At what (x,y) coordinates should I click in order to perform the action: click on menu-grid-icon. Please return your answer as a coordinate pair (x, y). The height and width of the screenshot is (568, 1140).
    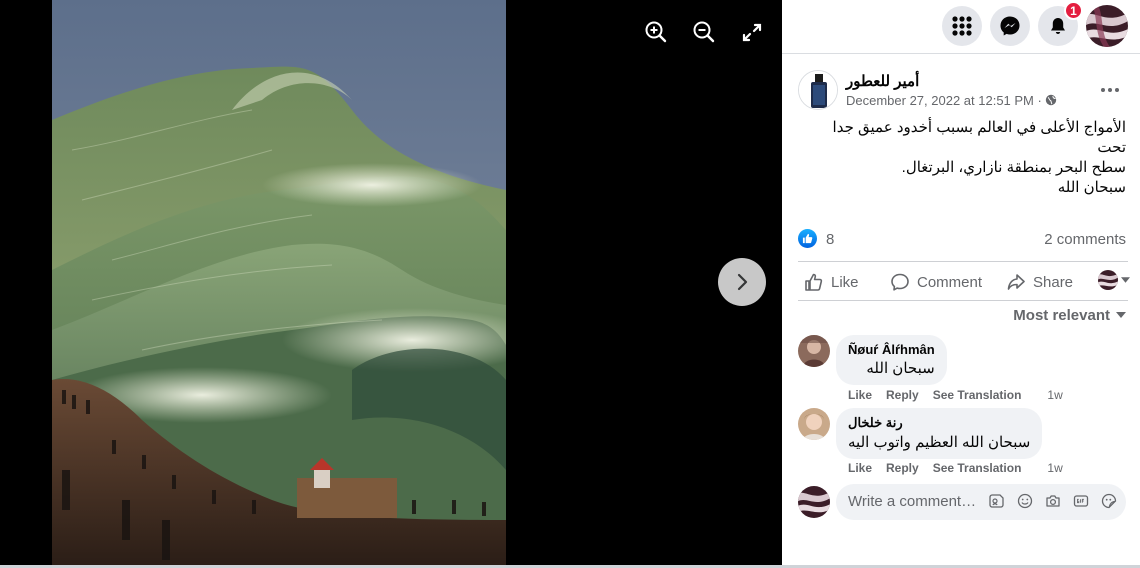
    Looking at the image, I should click on (962, 26).